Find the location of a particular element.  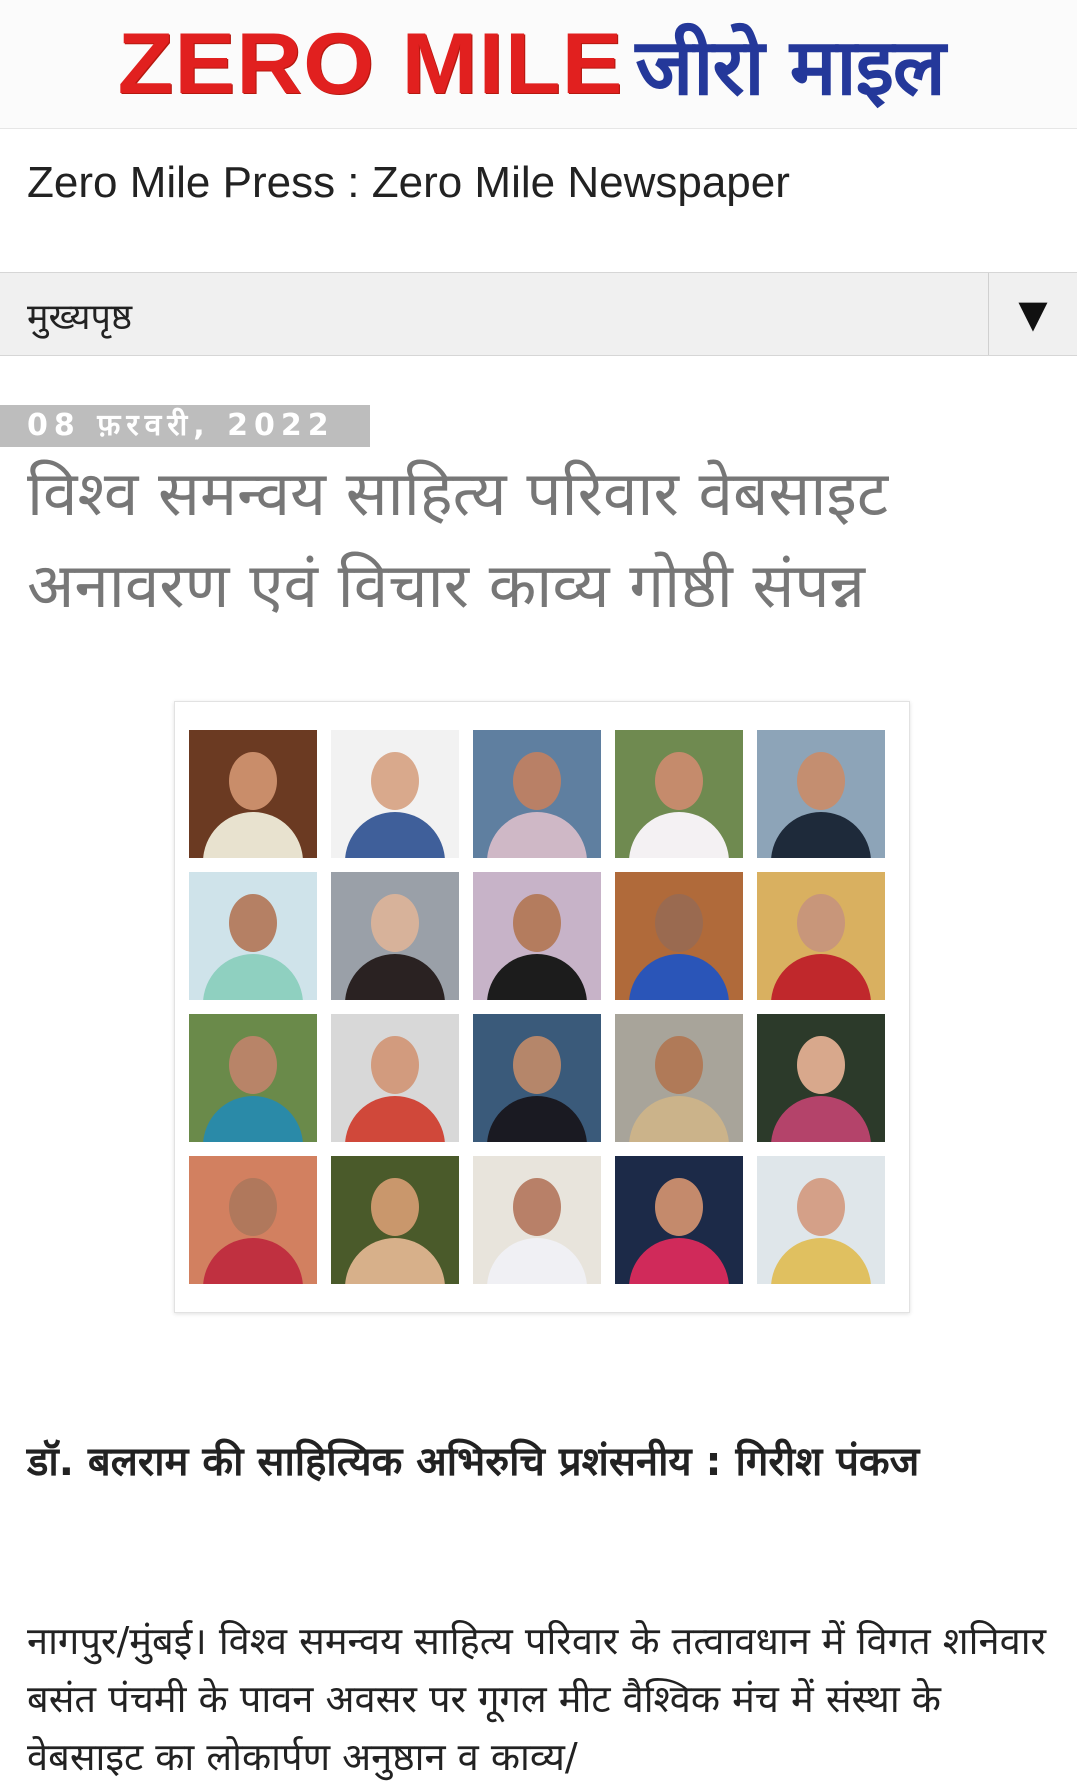

post-date: 08 फ़रवरी, 2022 is located at coordinates (185, 426).